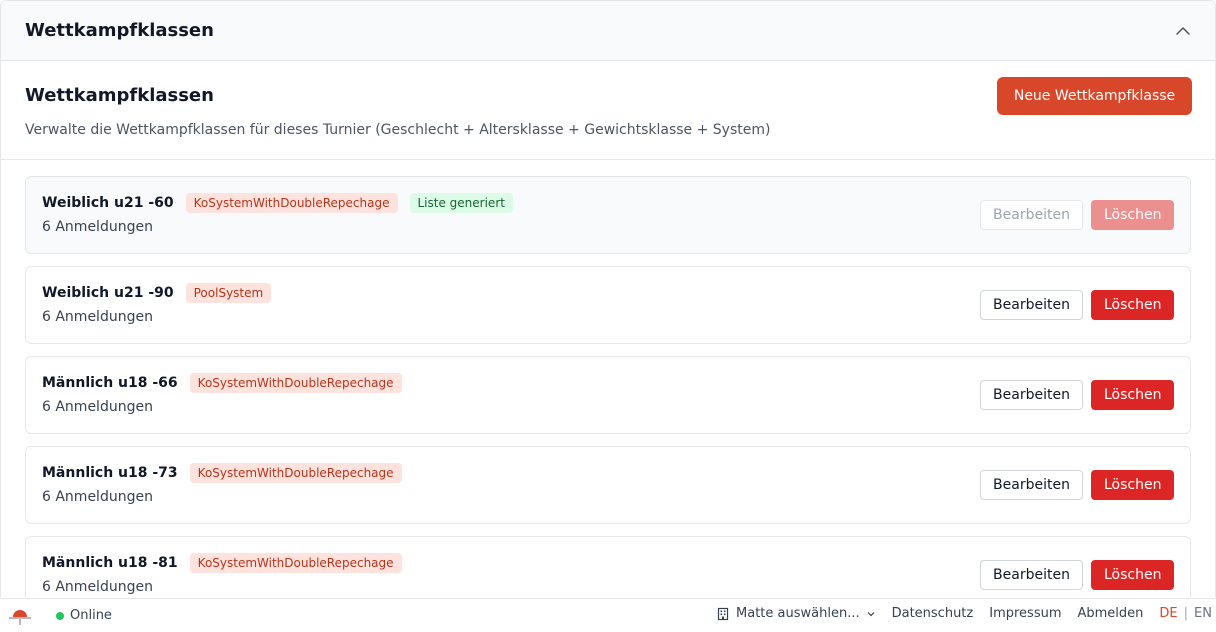 Image resolution: width=1216 pixels, height=632 pixels. What do you see at coordinates (1094, 96) in the screenshot?
I see `new-class-button: Neue Wettkampfklasse` at bounding box center [1094, 96].